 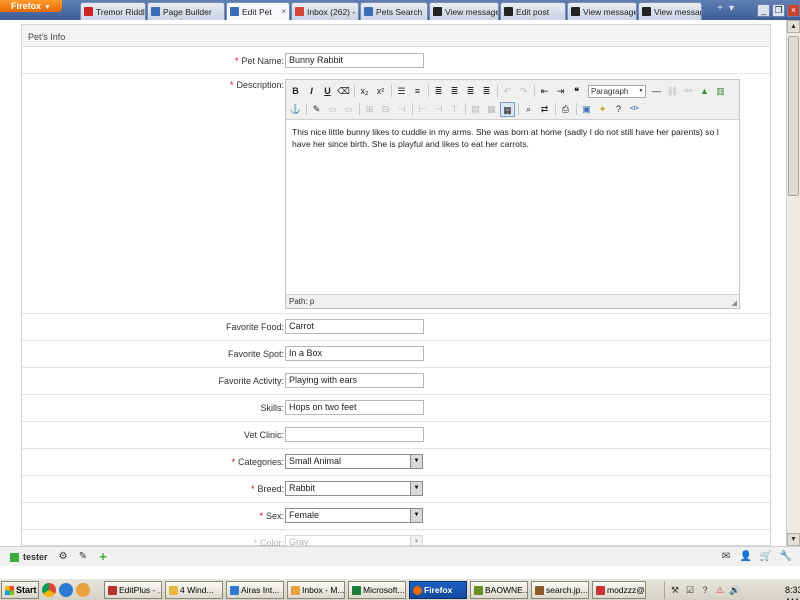 What do you see at coordinates (295, 109) in the screenshot?
I see `anchor-icon: ⚓` at bounding box center [295, 109].